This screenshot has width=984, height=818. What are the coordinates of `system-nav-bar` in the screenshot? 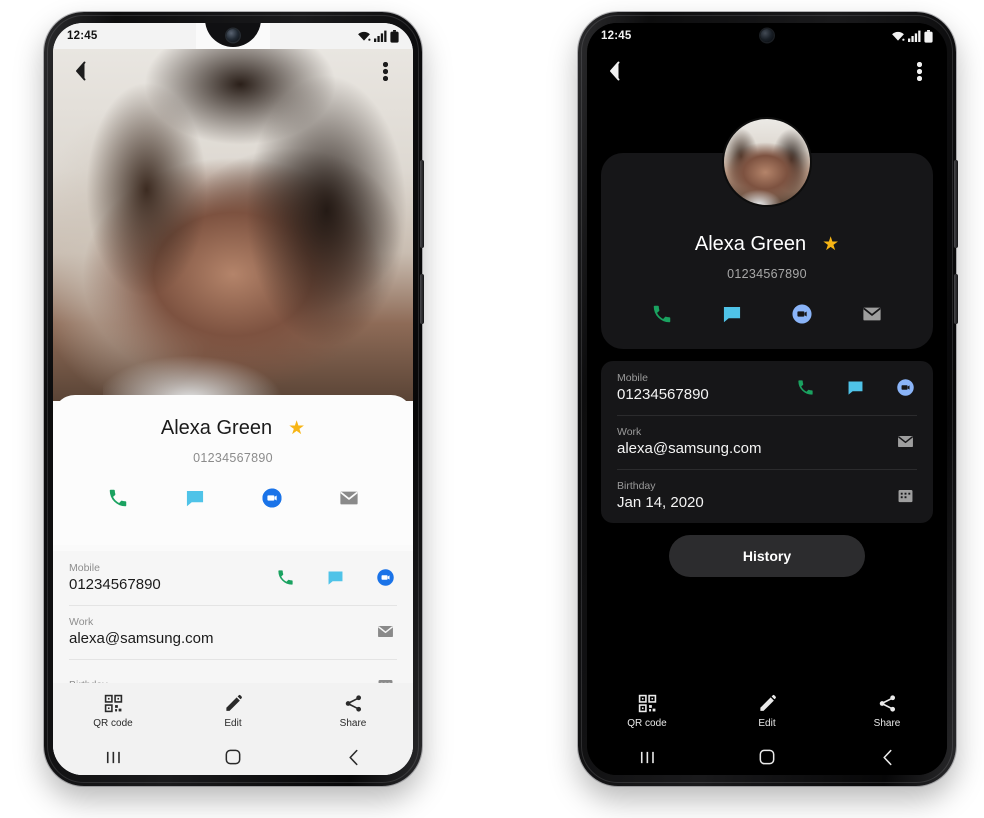 It's located at (767, 757).